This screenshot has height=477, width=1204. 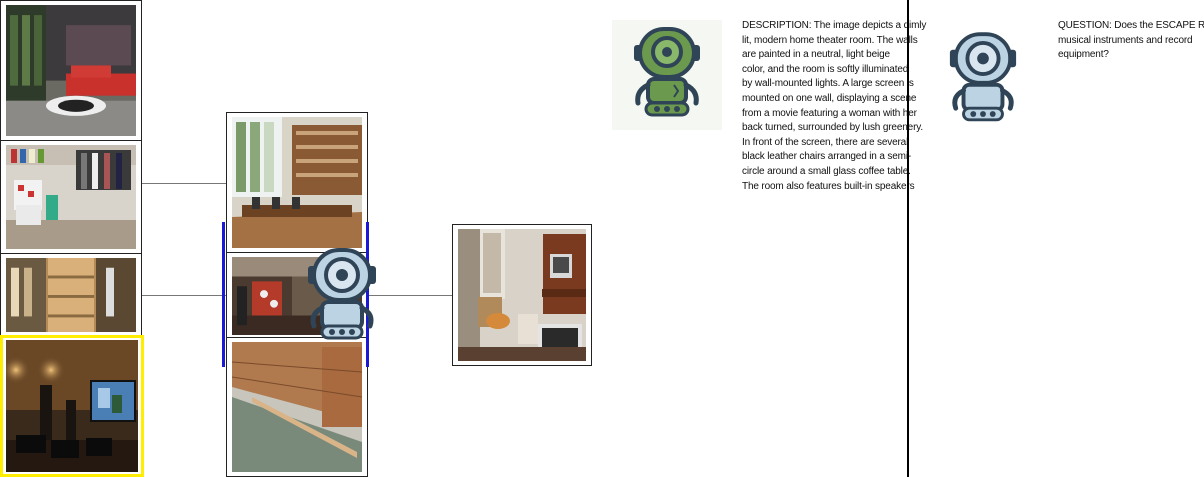 I want to click on shelves-photo, so click(x=71, y=295).